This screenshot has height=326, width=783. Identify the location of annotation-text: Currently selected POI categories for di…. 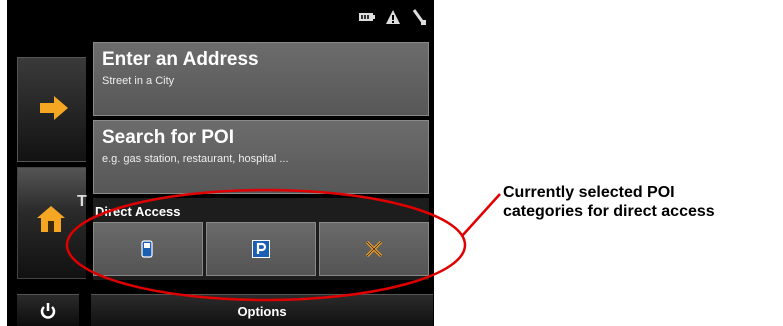
(643, 202).